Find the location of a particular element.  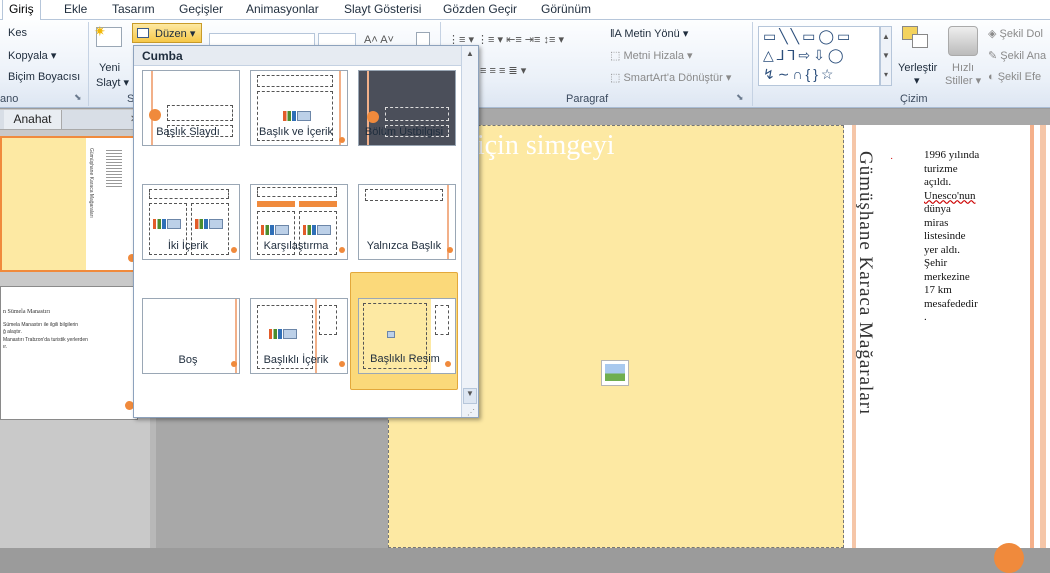

smartart-button: ⬚ SmartArt'a Dönüştür ▾ is located at coordinates (670, 77).